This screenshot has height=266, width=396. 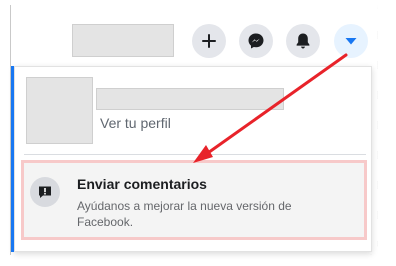 I want to click on send-feedback-title: Enviar comentarios, so click(x=142, y=184).